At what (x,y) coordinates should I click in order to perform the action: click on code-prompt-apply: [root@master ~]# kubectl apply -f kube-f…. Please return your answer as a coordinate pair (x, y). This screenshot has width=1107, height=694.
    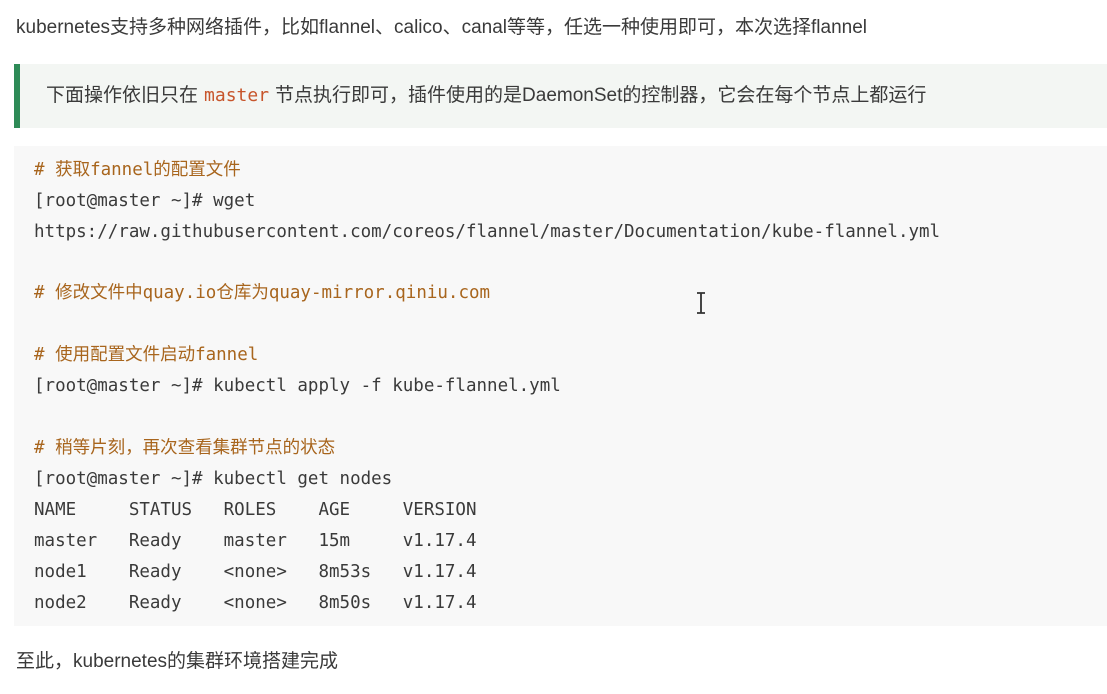
    Looking at the image, I should click on (297, 386).